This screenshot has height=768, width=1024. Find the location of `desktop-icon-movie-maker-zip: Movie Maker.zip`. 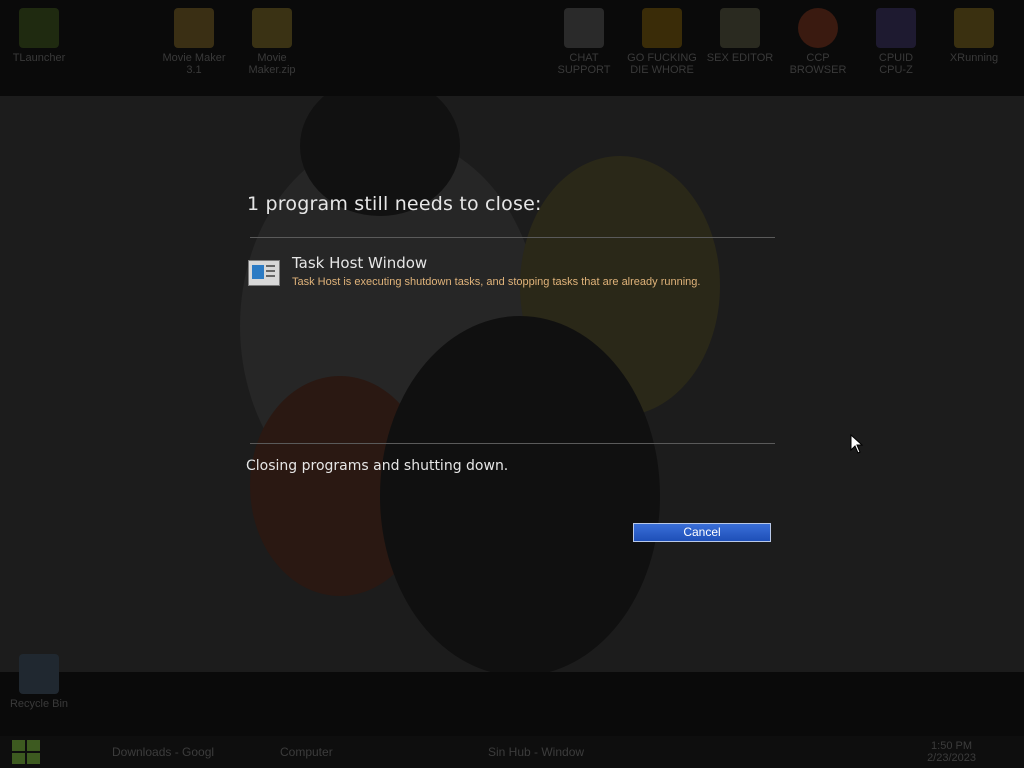

desktop-icon-movie-maker-zip: Movie Maker.zip is located at coordinates (272, 42).